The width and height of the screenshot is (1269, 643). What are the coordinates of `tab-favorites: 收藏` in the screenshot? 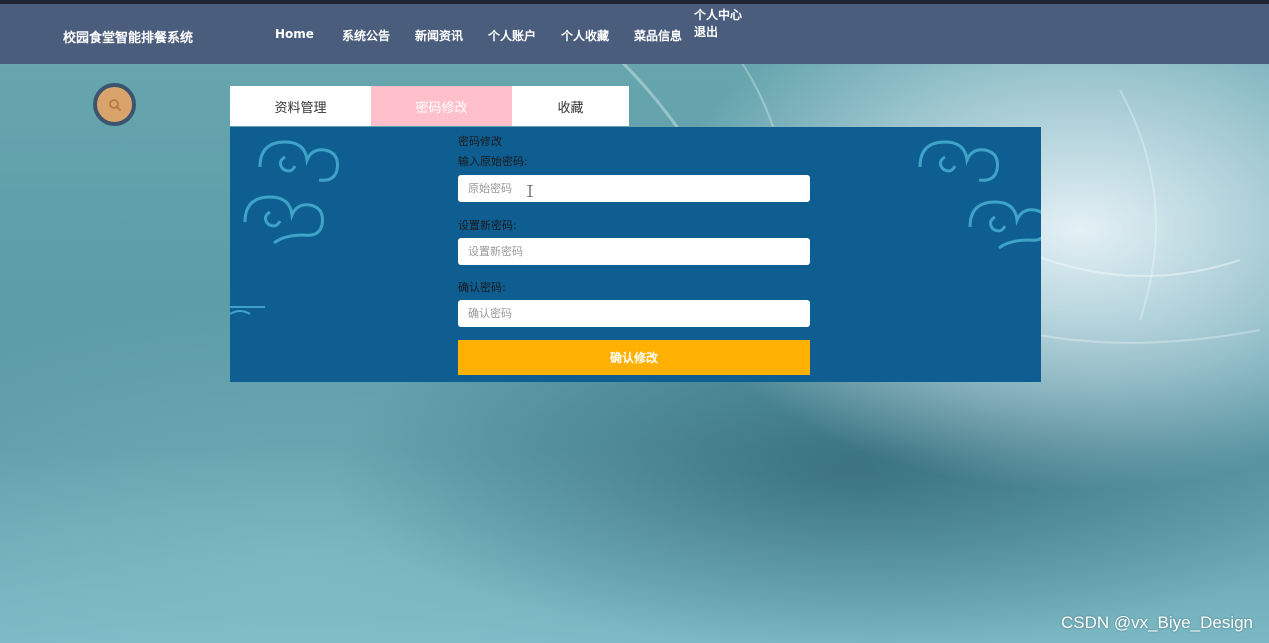 It's located at (570, 106).